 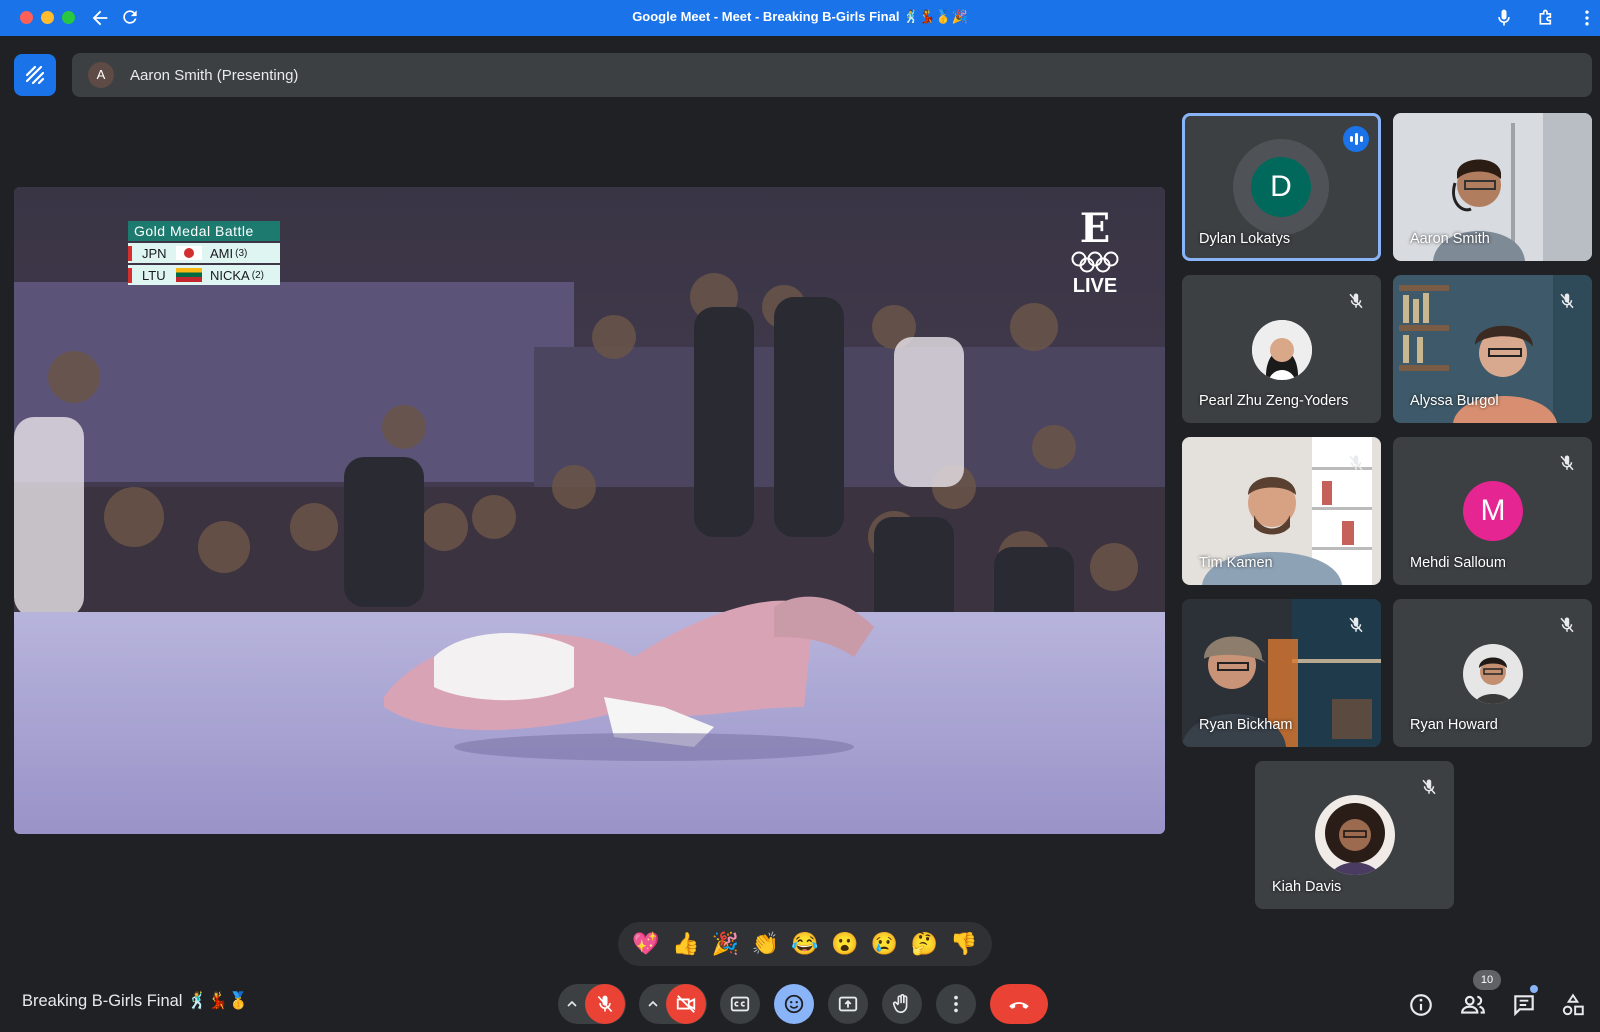 I want to click on country-code: LTU, so click(x=150, y=275).